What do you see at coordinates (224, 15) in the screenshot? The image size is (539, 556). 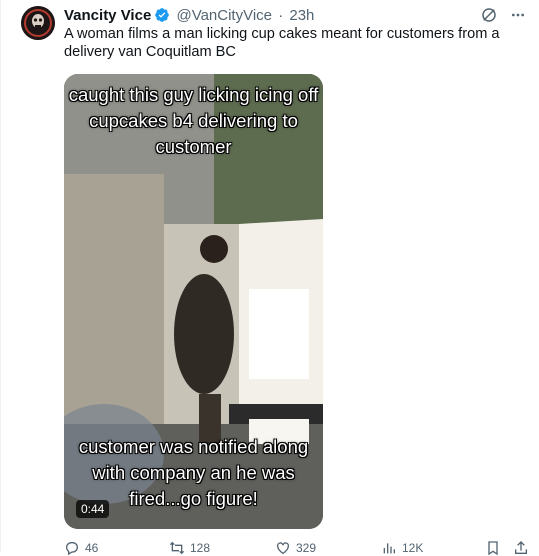 I see `author-handle: @VanCityVice` at bounding box center [224, 15].